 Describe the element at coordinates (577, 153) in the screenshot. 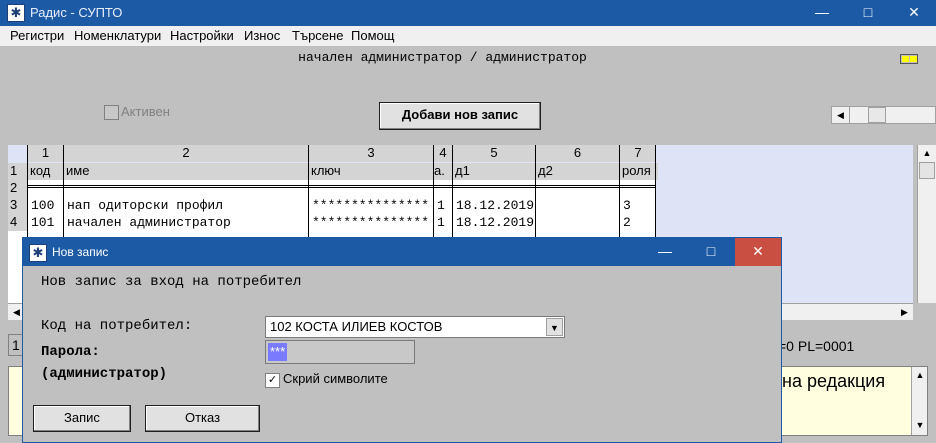

I see `col-number: 6` at that location.